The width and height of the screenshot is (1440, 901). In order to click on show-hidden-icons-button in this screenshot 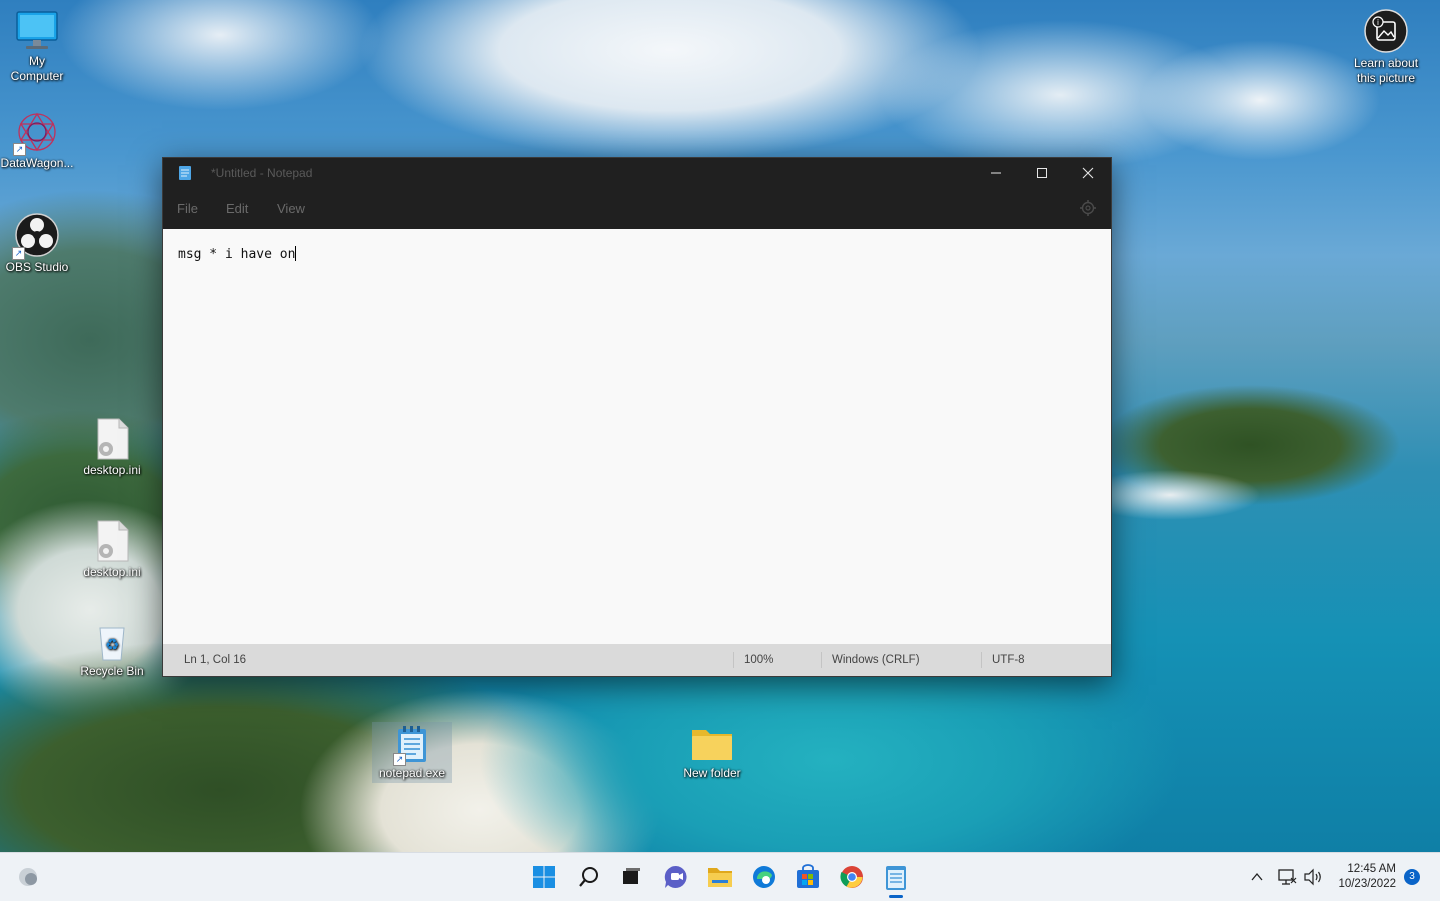, I will do `click(1257, 877)`.